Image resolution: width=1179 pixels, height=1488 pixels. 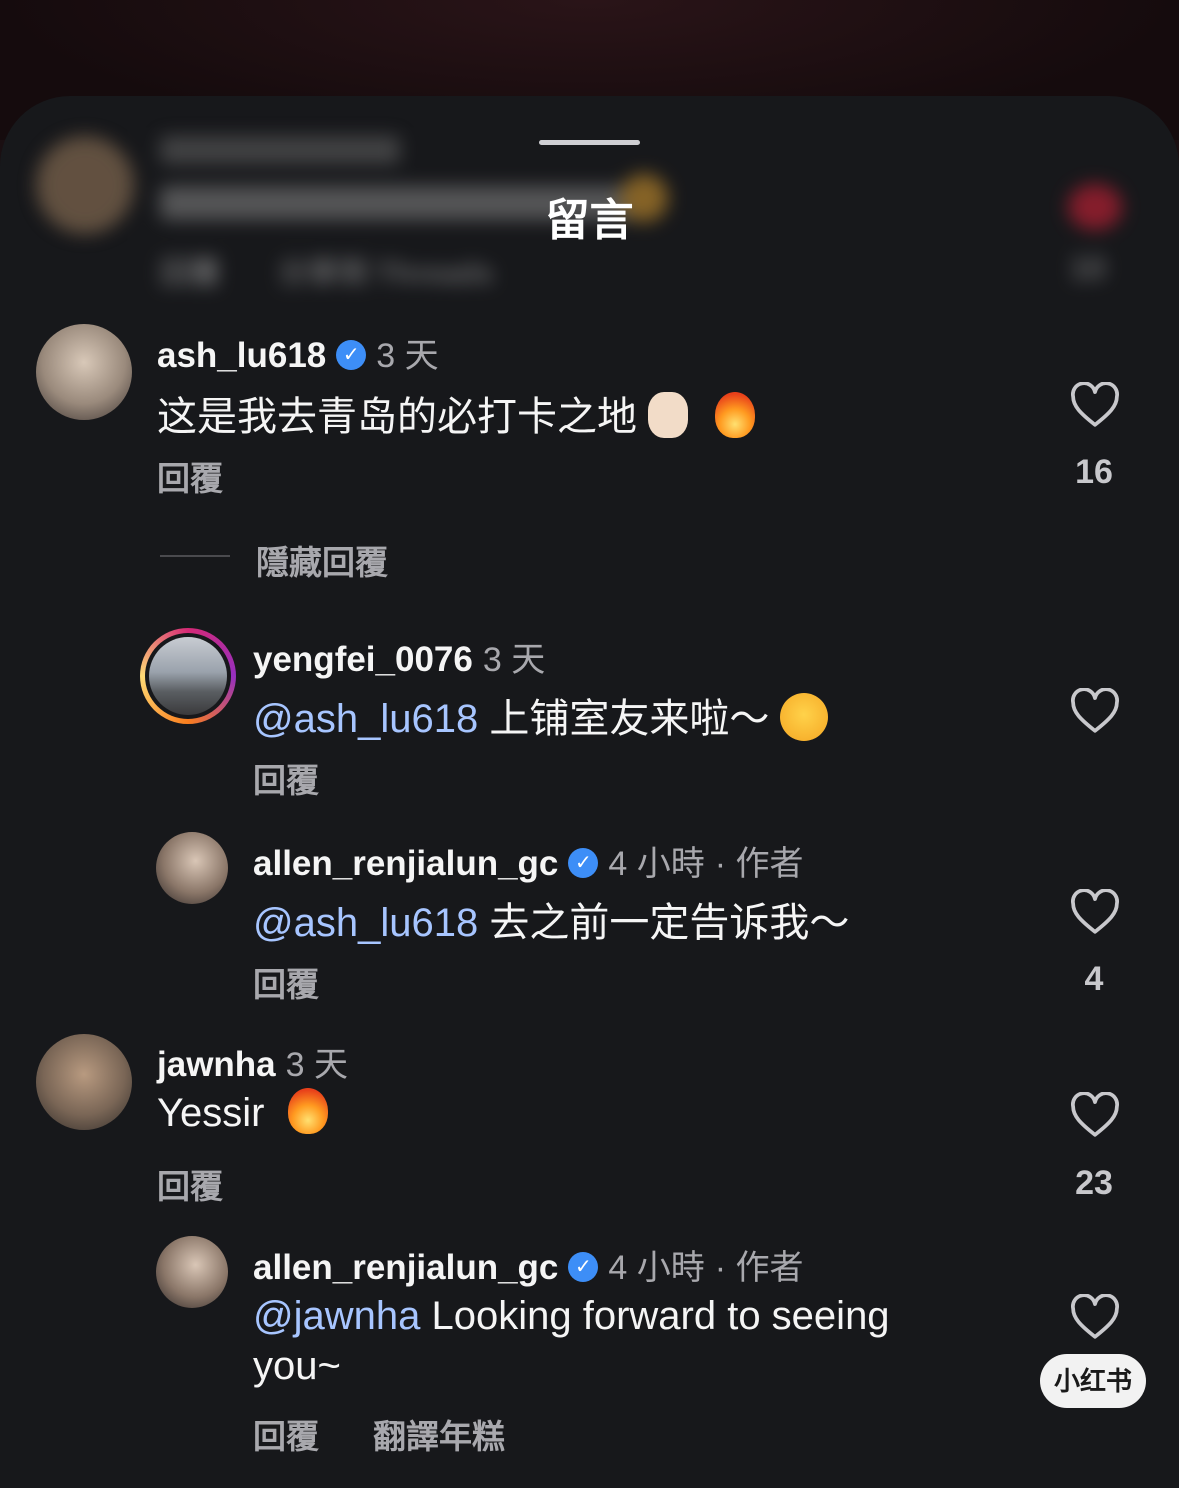 I want to click on like-count: 4, so click(x=1094, y=979).